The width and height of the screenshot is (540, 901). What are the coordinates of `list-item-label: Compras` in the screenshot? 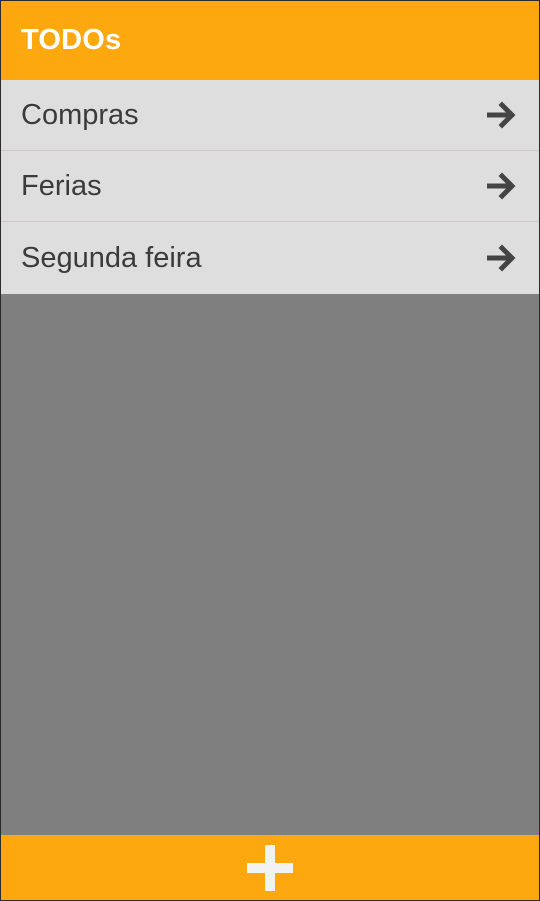 It's located at (80, 114).